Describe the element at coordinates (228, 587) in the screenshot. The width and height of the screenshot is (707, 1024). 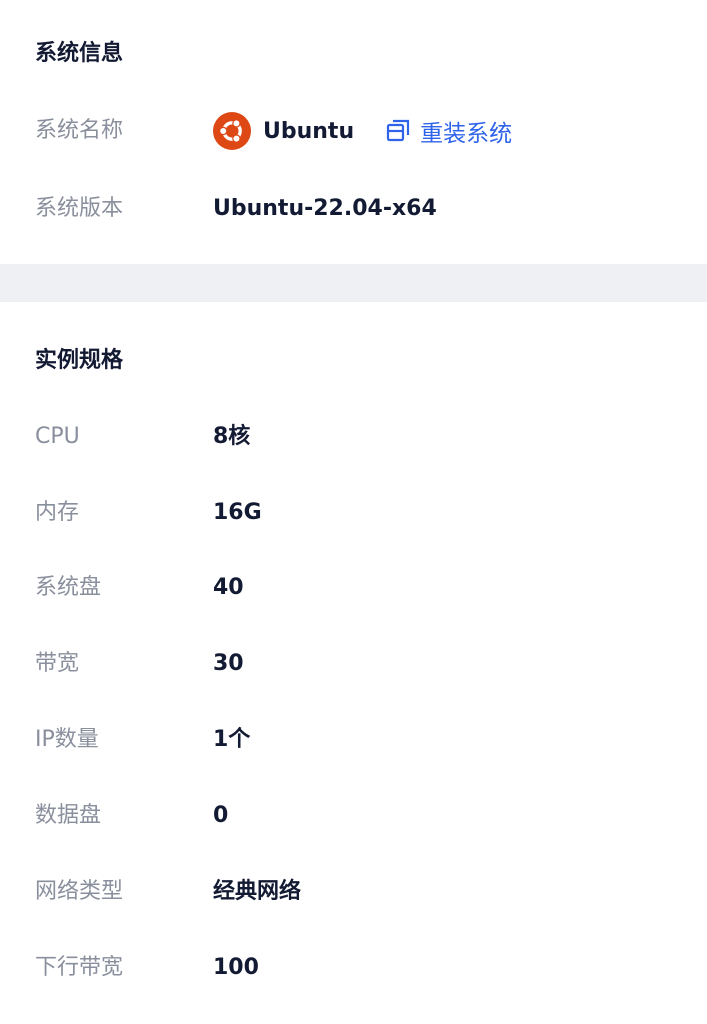
I see `spec-value: 40` at that location.